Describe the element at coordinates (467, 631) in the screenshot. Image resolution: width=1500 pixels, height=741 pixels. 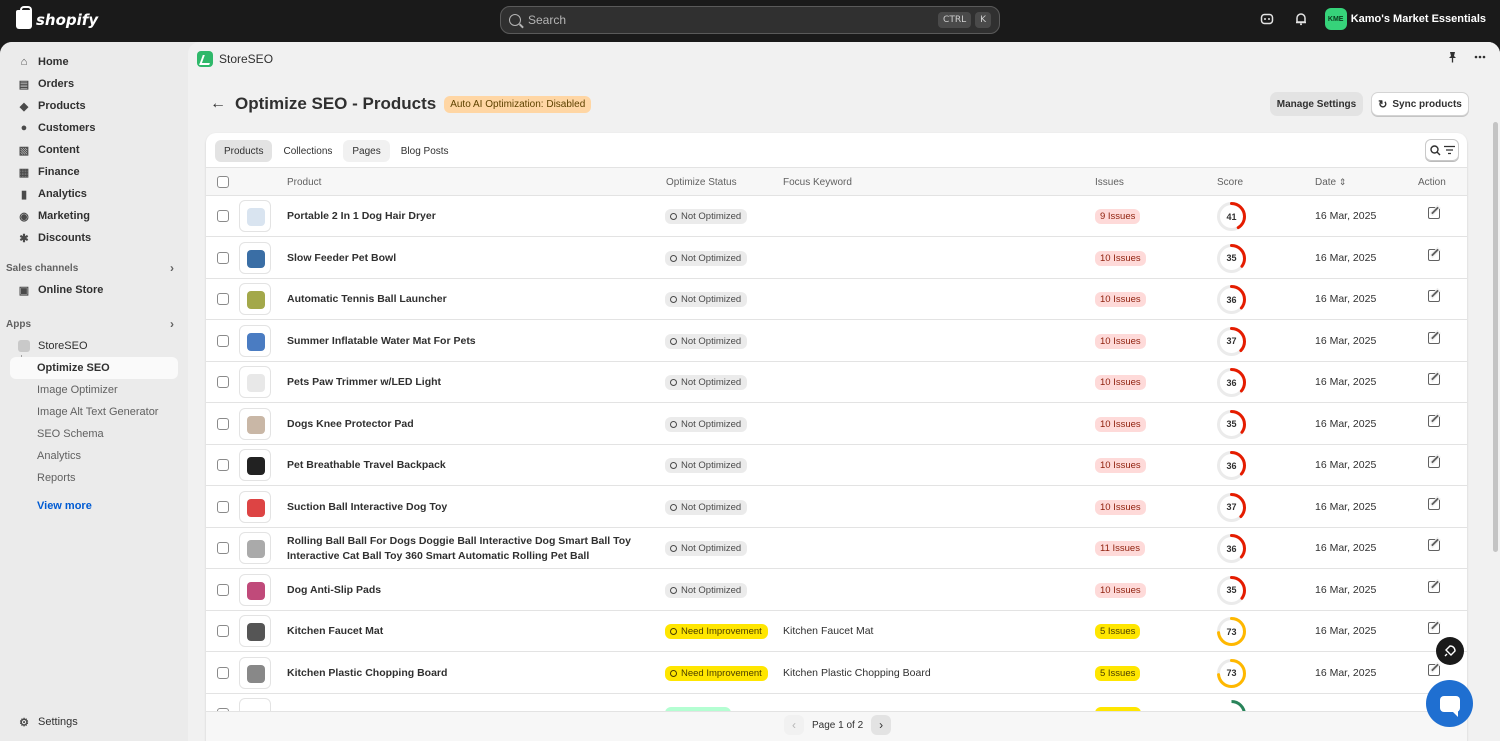
I see `product-name: Kitchen Faucet Mat` at that location.